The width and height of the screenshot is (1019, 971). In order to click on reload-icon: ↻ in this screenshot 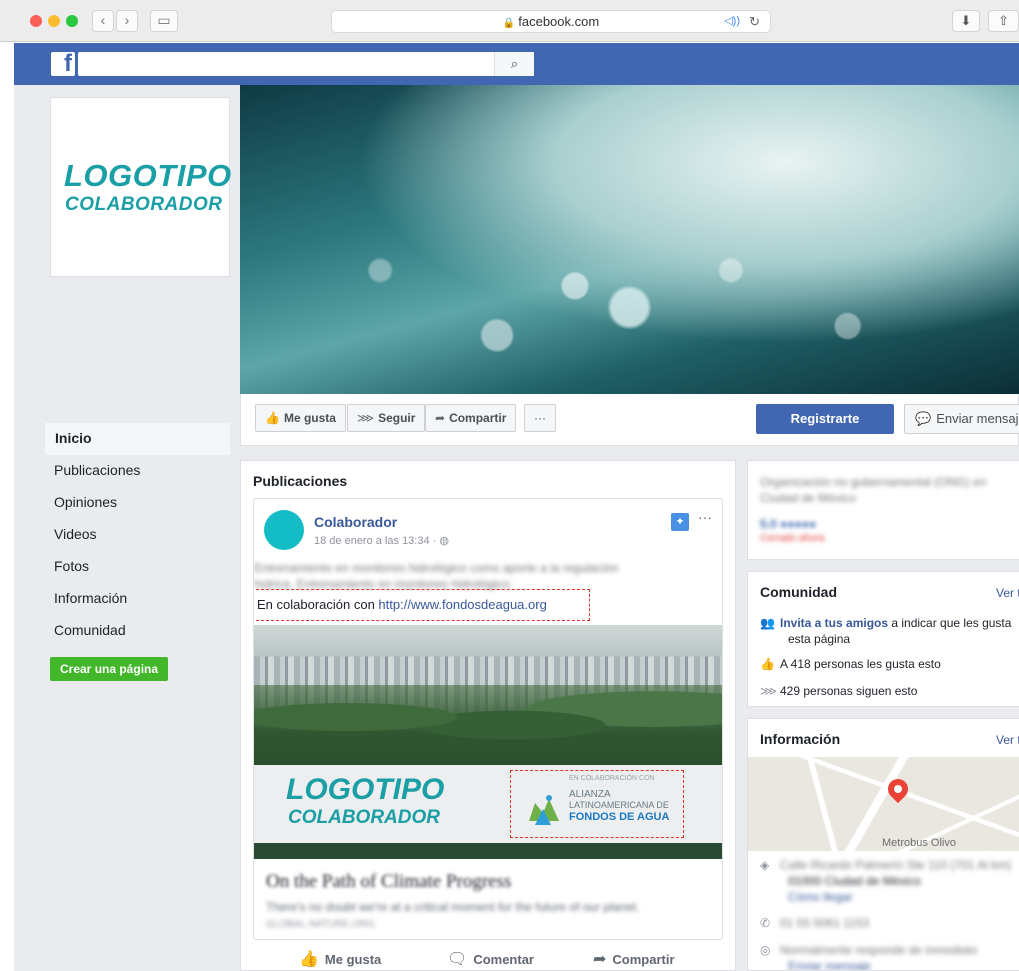, I will do `click(754, 21)`.